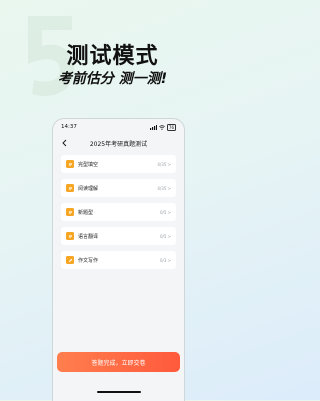 The height and width of the screenshot is (401, 320). What do you see at coordinates (118, 127) in the screenshot?
I see `status-bar: 14:37 76` at bounding box center [118, 127].